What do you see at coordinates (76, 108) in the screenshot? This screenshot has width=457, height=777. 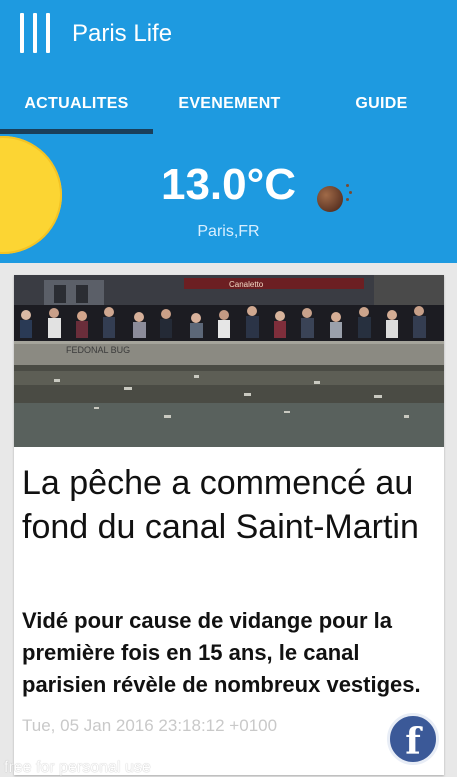 I see `tab-actualites: ACTUALITES` at bounding box center [76, 108].